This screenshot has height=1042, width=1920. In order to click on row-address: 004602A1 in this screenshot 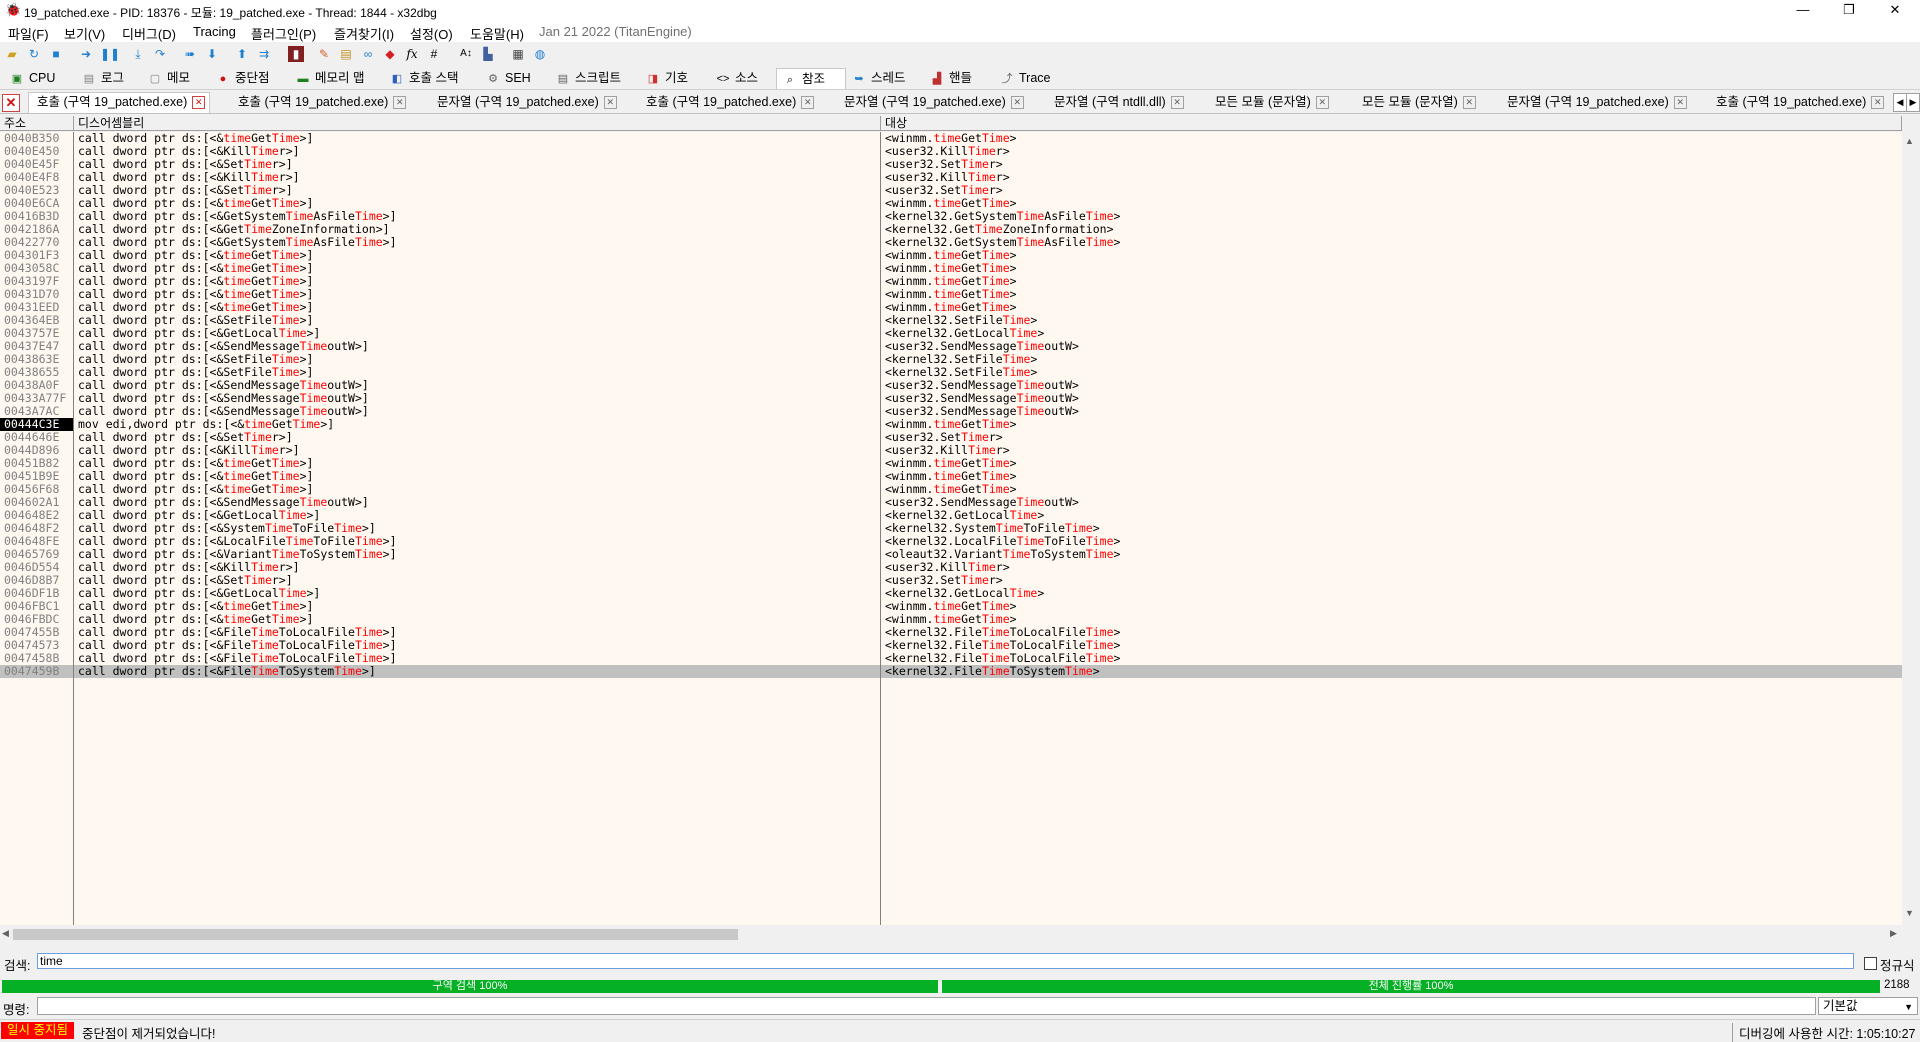, I will do `click(36, 502)`.